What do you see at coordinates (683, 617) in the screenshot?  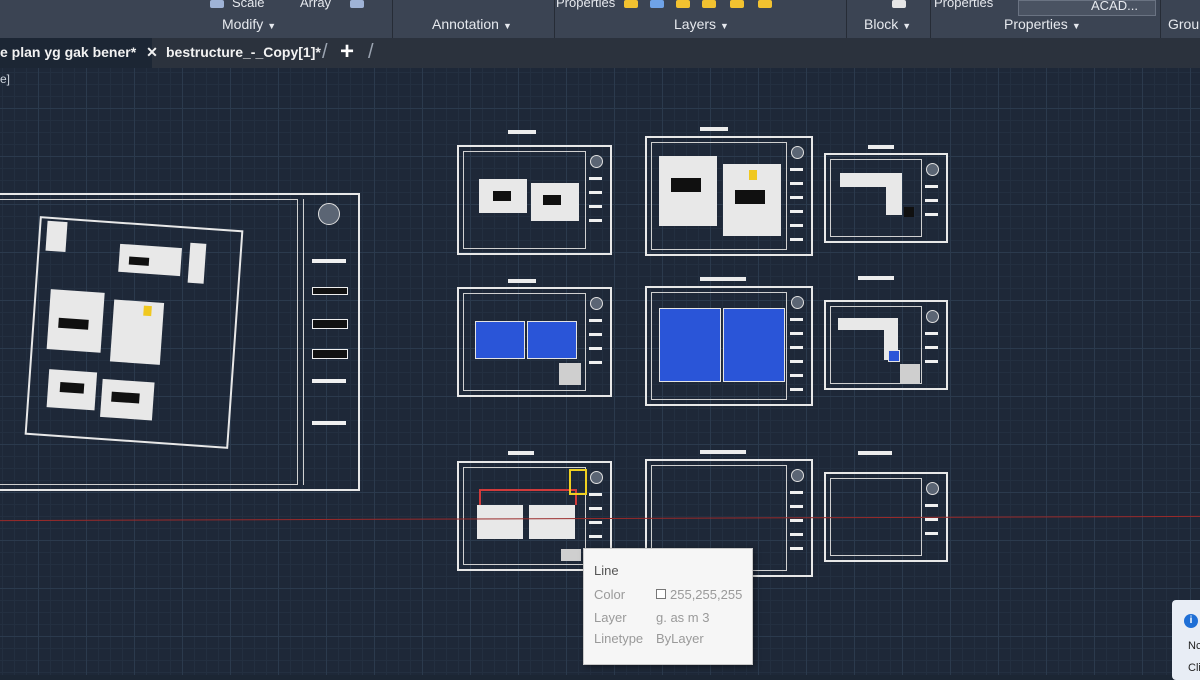 I see `tooltip-value: g. as m 3` at bounding box center [683, 617].